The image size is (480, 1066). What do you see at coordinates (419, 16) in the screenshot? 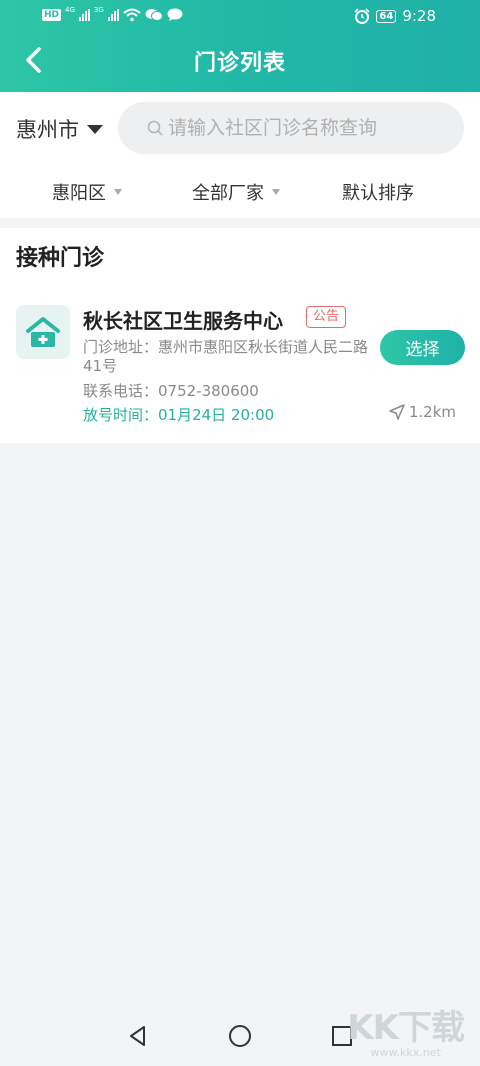
I see `status-time: 9:28` at bounding box center [419, 16].